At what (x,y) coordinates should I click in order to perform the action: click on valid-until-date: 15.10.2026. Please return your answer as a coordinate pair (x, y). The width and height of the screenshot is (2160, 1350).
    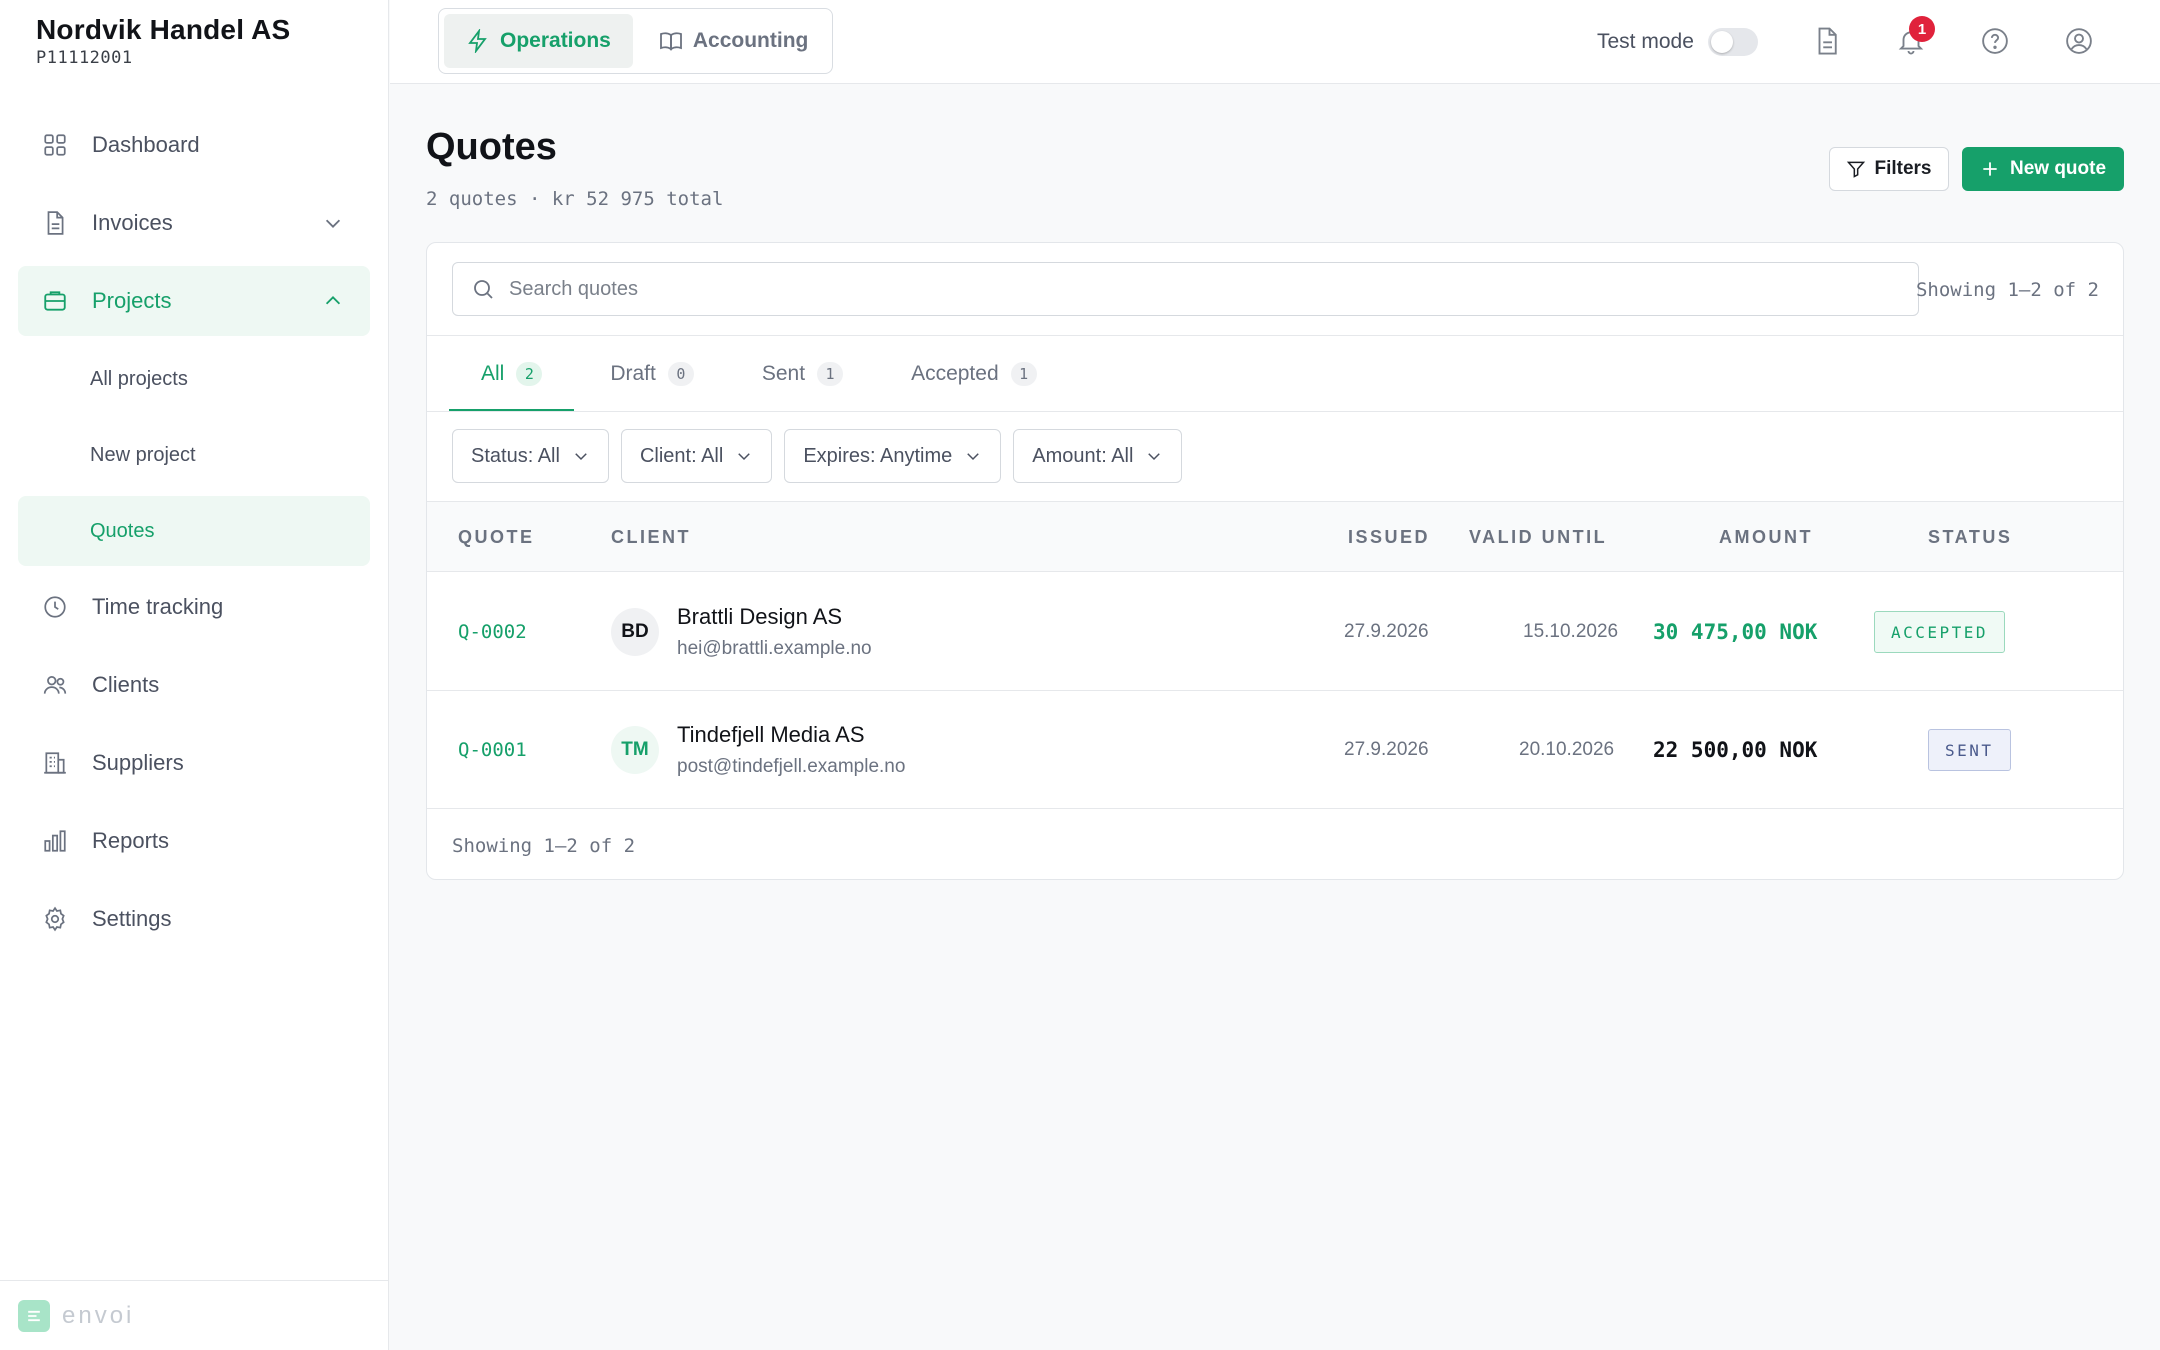
    Looking at the image, I should click on (1571, 631).